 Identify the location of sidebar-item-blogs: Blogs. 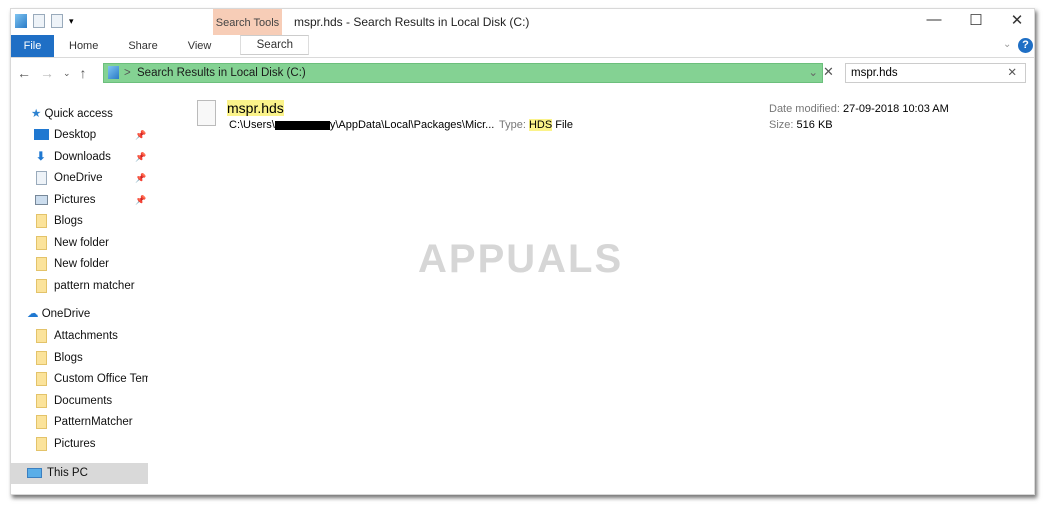
(58, 221).